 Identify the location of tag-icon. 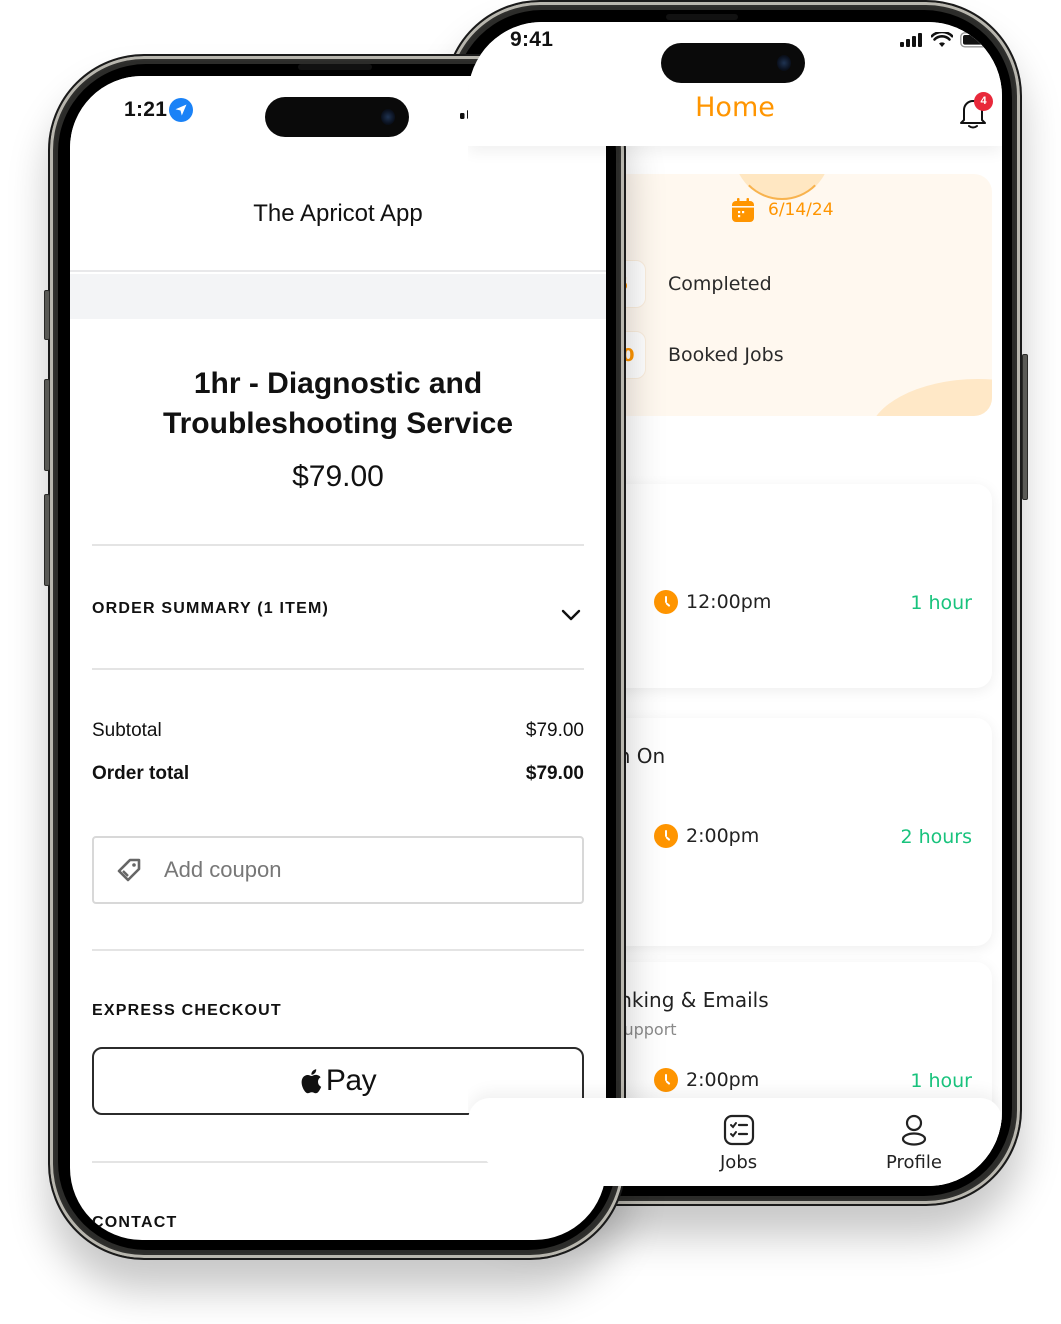
(129, 870).